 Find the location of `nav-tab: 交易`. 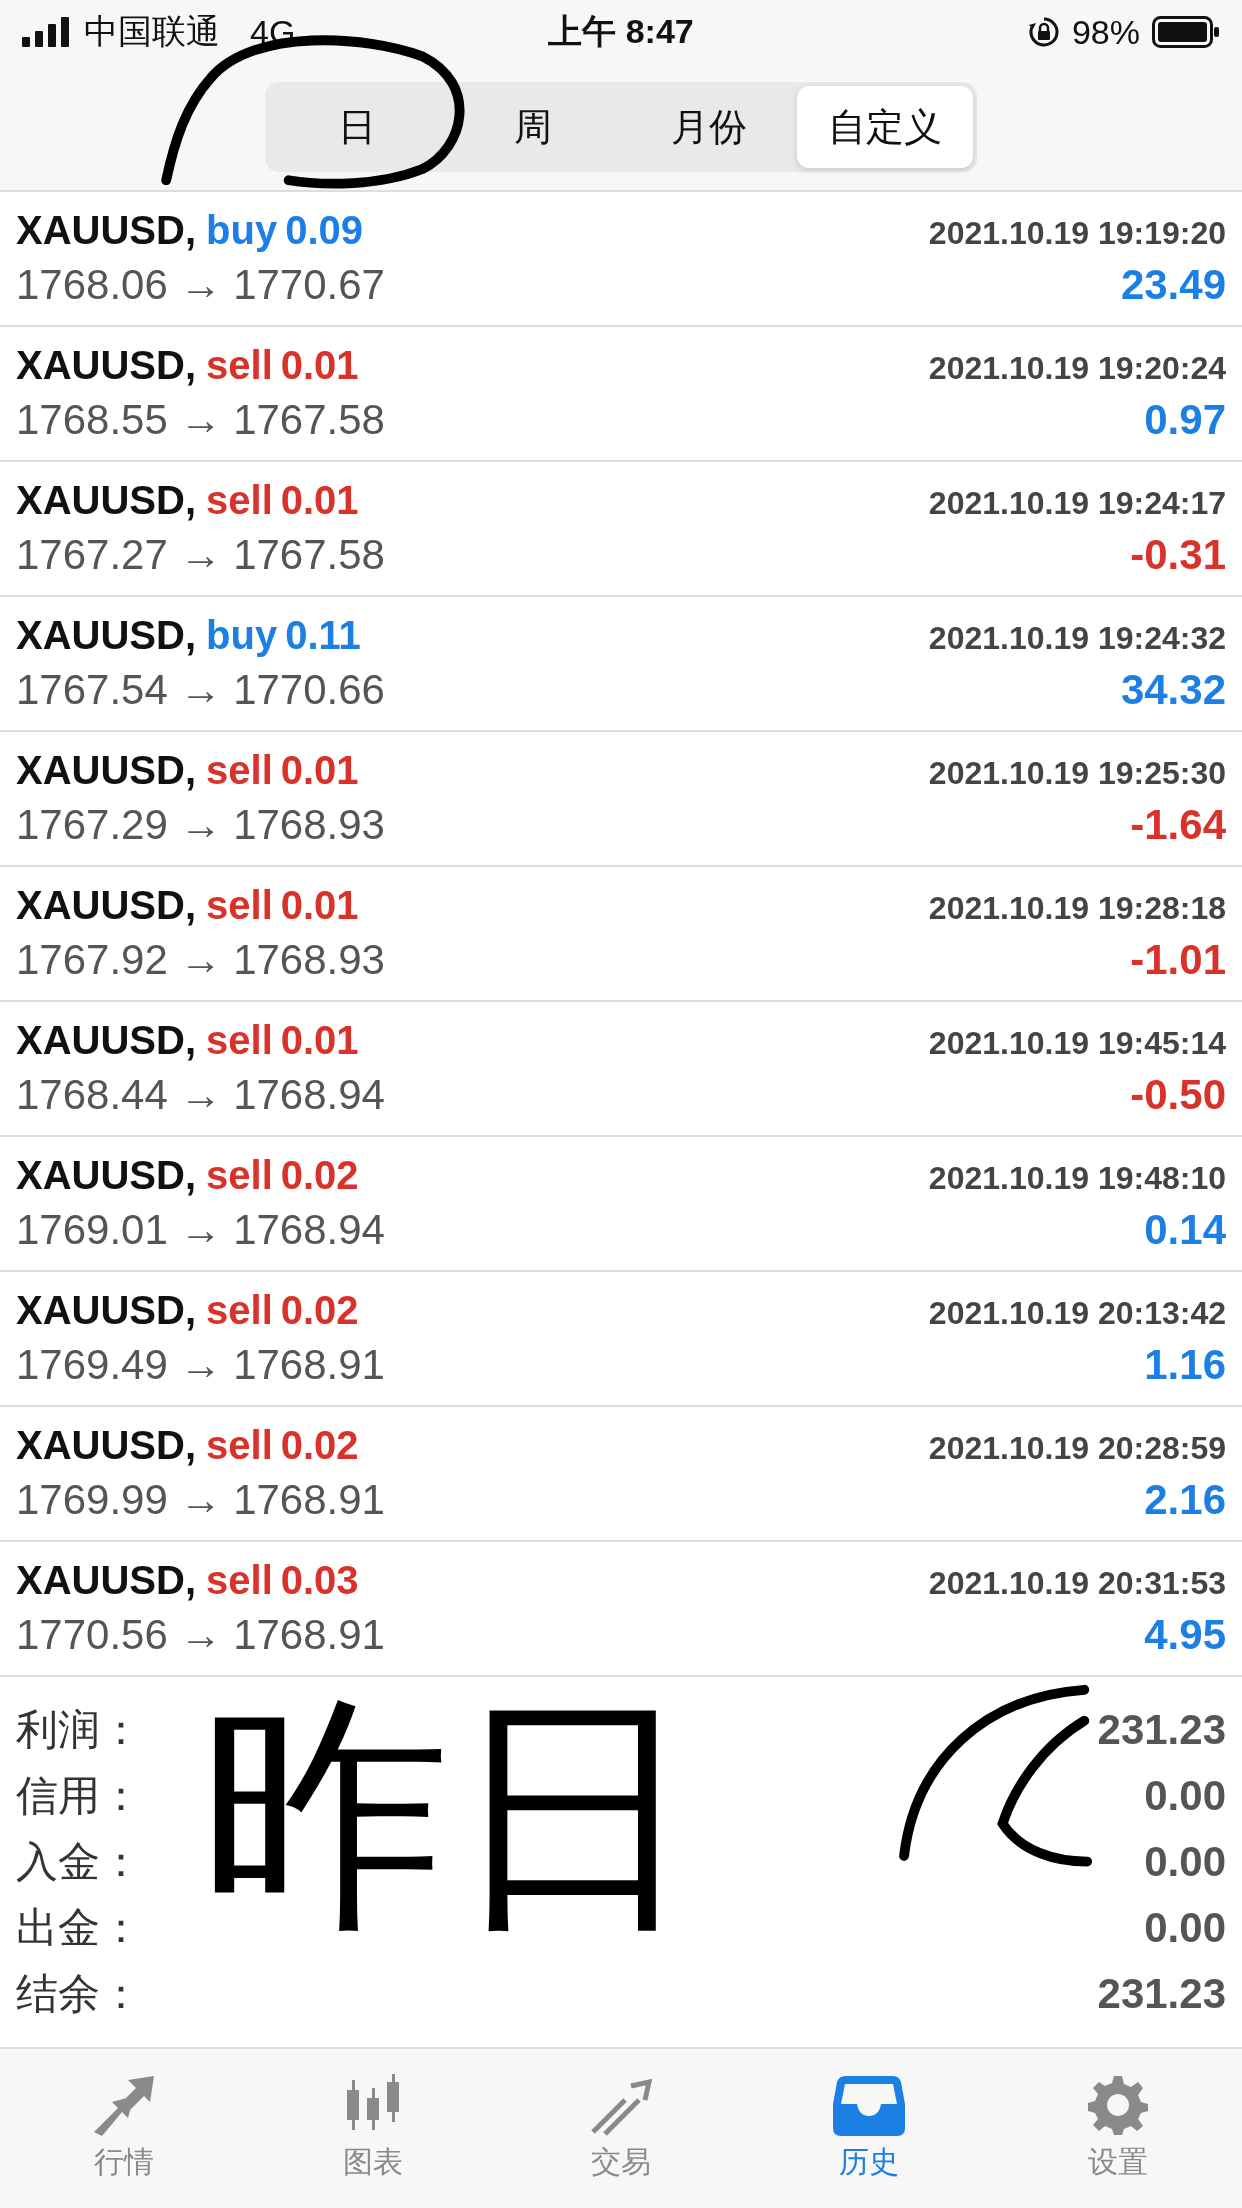

nav-tab: 交易 is located at coordinates (620, 2128).